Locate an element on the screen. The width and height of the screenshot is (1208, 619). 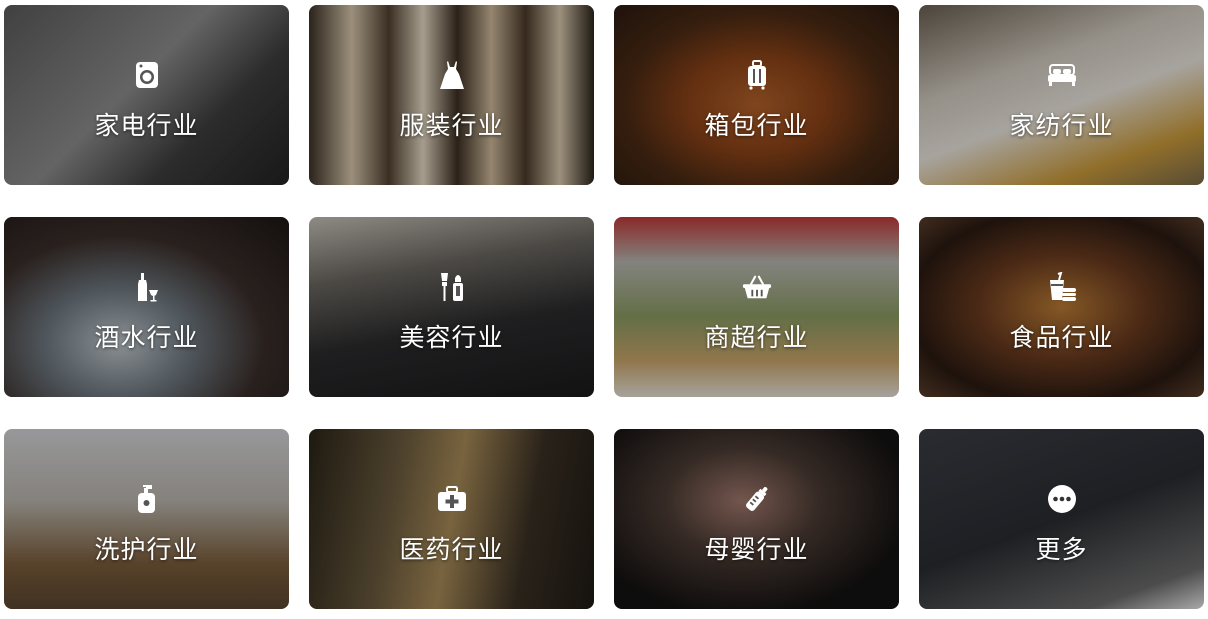
card-label: 箱包行业 is located at coordinates (756, 125).